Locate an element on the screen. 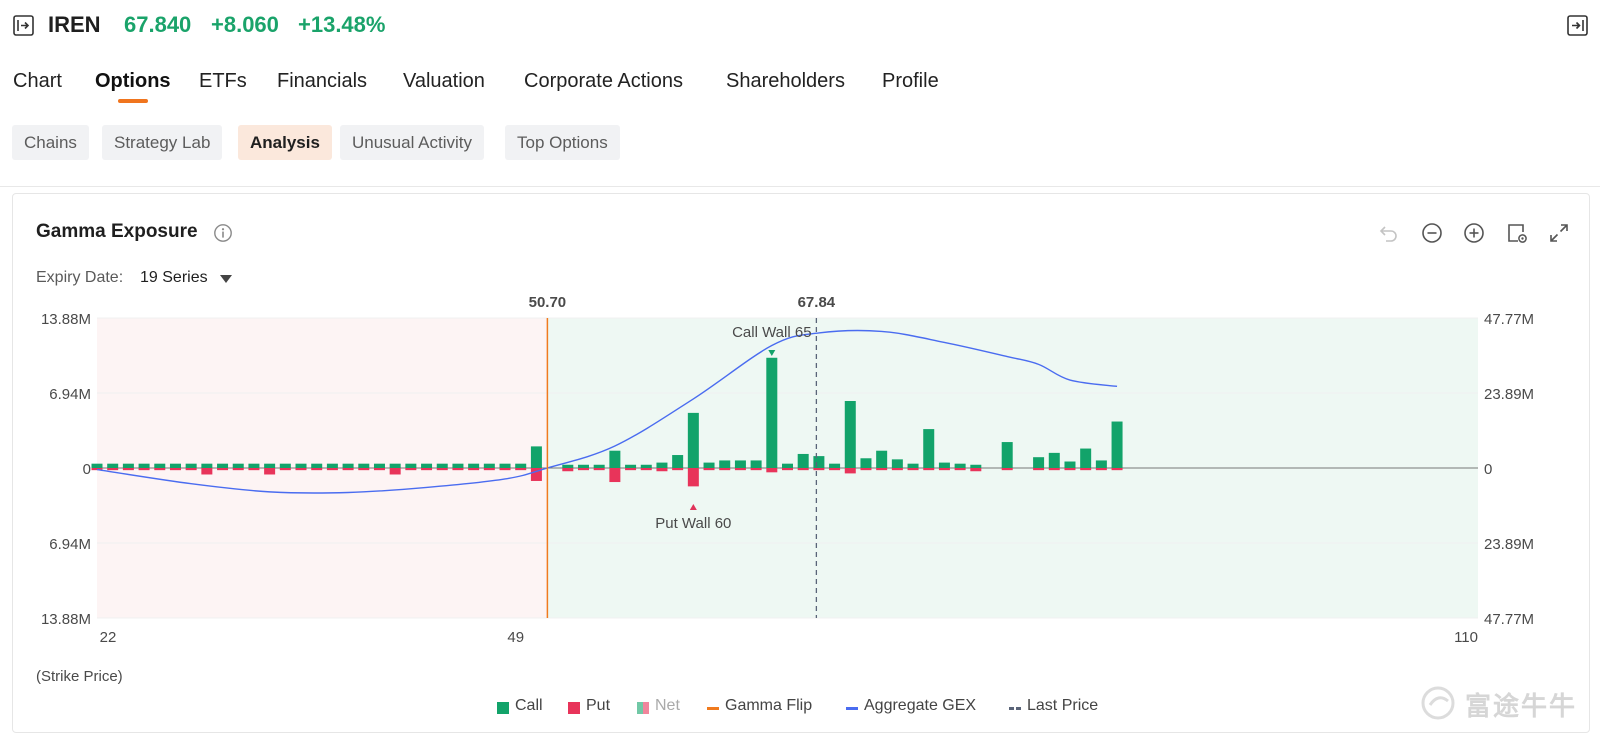  tab-profile: Profile is located at coordinates (910, 81).